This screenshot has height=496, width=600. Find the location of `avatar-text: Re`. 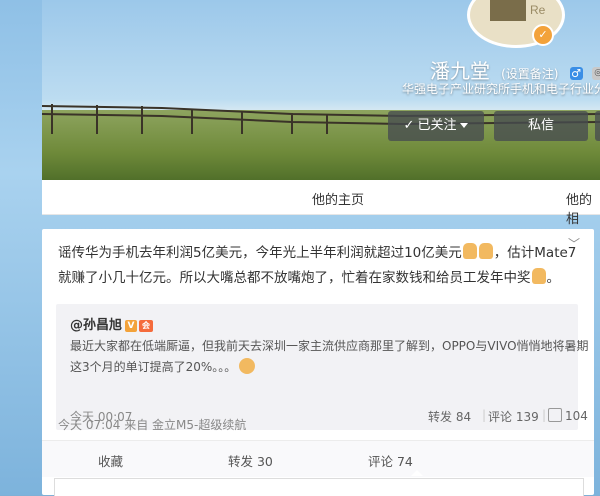

avatar-text: Re is located at coordinates (538, 10).